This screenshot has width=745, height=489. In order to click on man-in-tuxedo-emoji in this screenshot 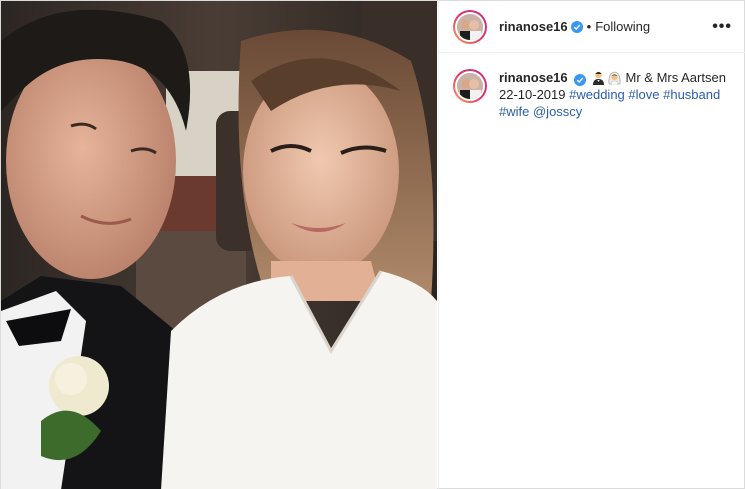, I will do `click(598, 77)`.